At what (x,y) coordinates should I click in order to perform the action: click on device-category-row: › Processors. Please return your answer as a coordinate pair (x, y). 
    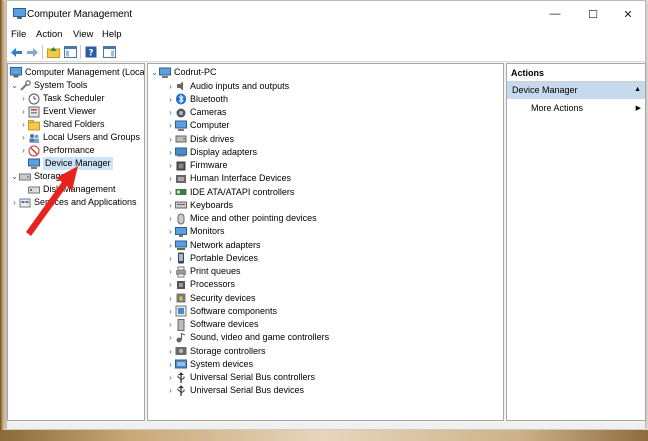
    Looking at the image, I should click on (200, 284).